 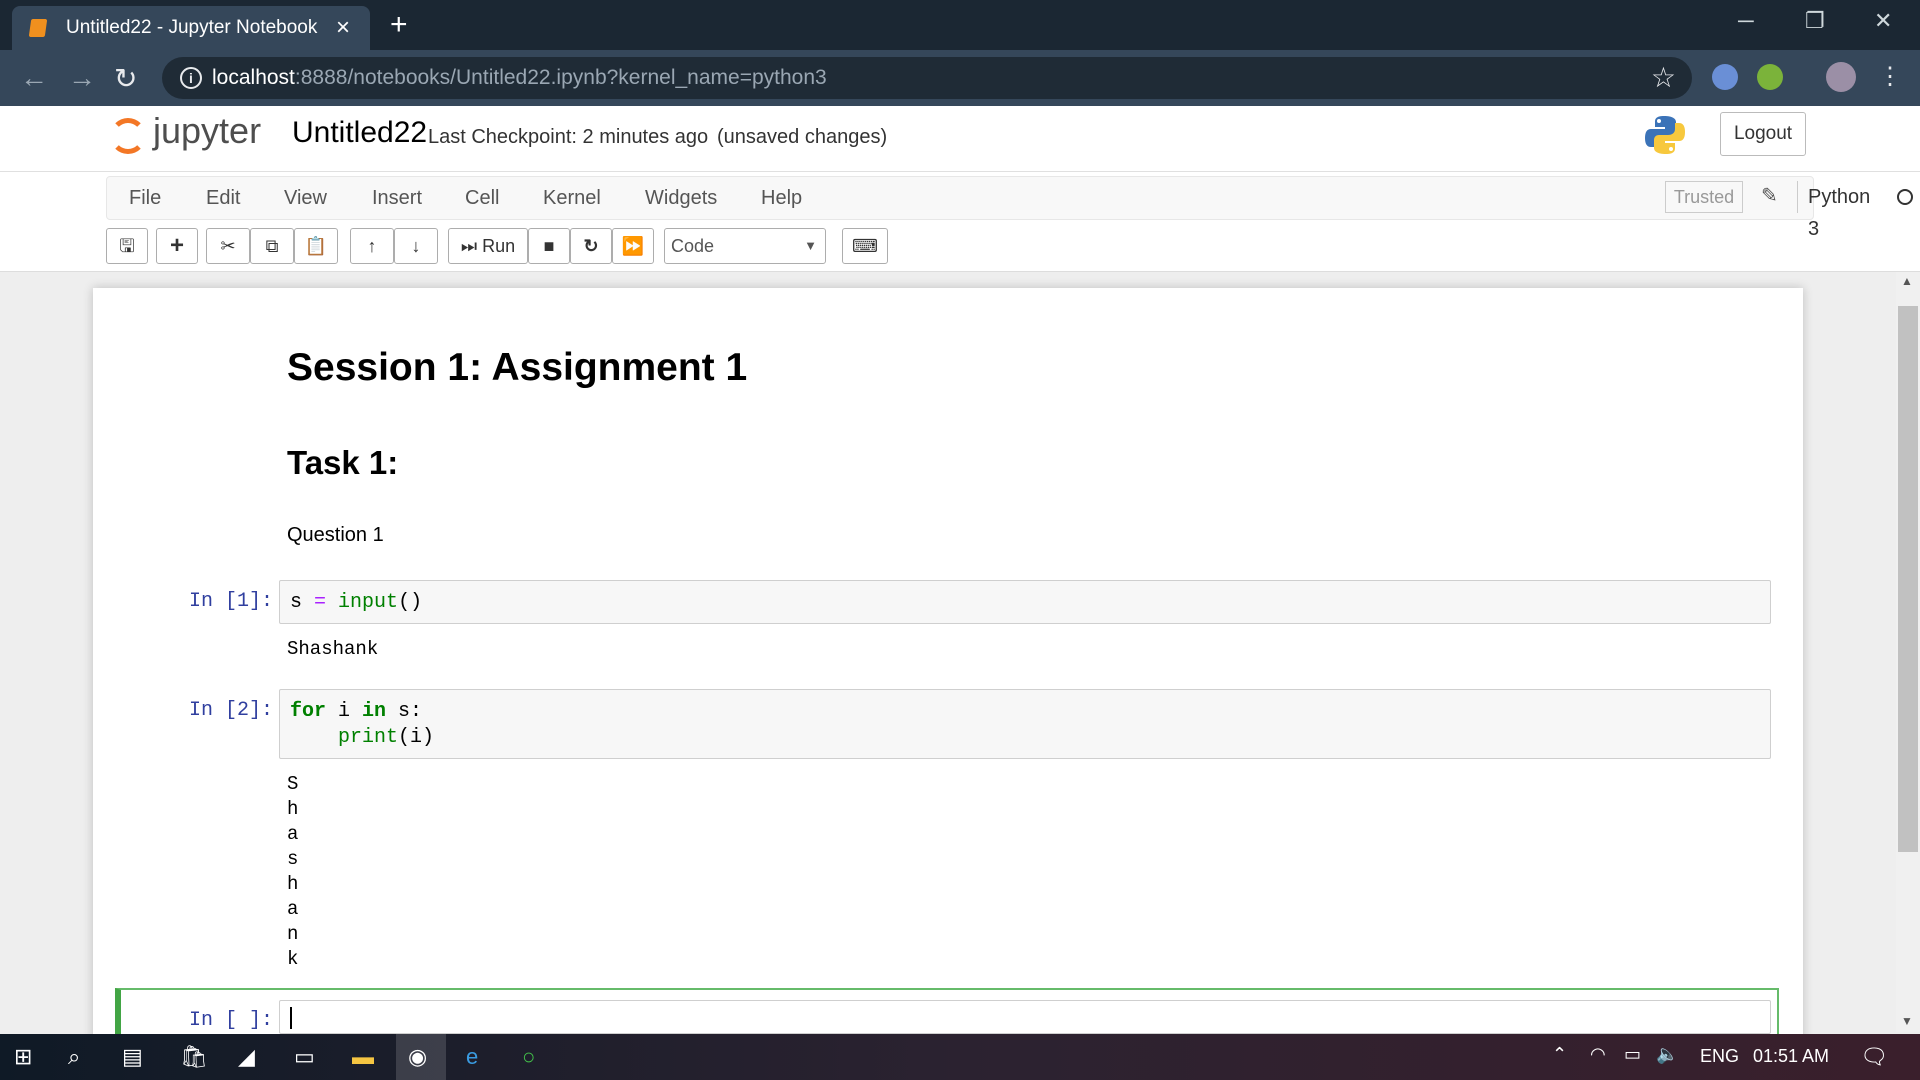 I want to click on menu-help: Help, so click(x=781, y=198).